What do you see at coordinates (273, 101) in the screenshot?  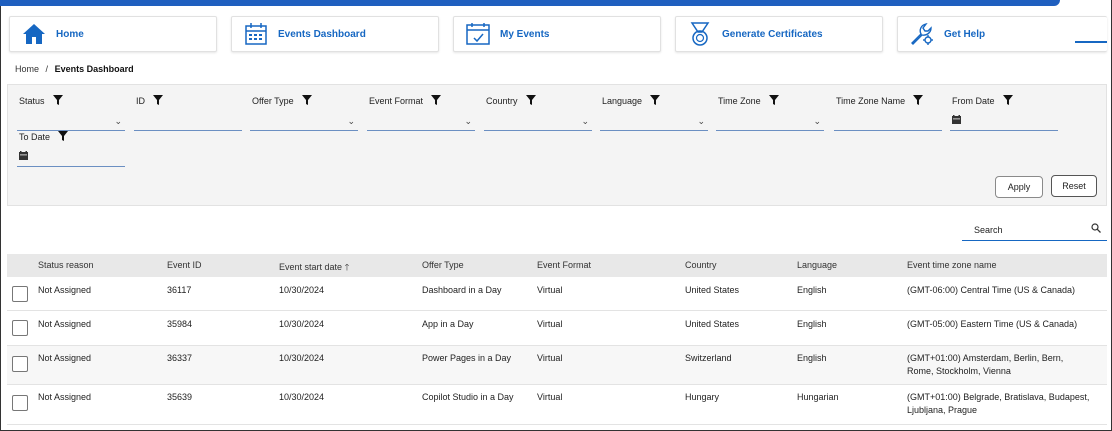 I see `filter-label: Offer Type` at bounding box center [273, 101].